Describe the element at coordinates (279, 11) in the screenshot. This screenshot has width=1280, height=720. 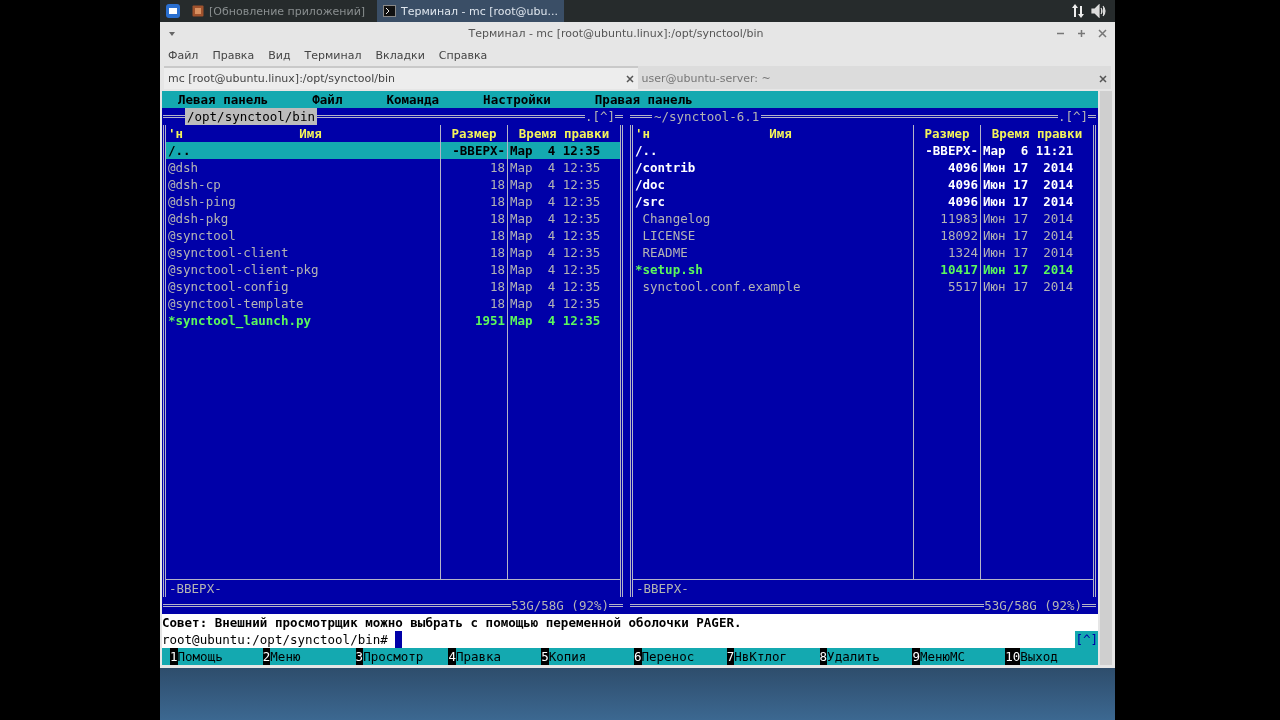
I see `taskbar-button: [Обновление приложений]` at that location.